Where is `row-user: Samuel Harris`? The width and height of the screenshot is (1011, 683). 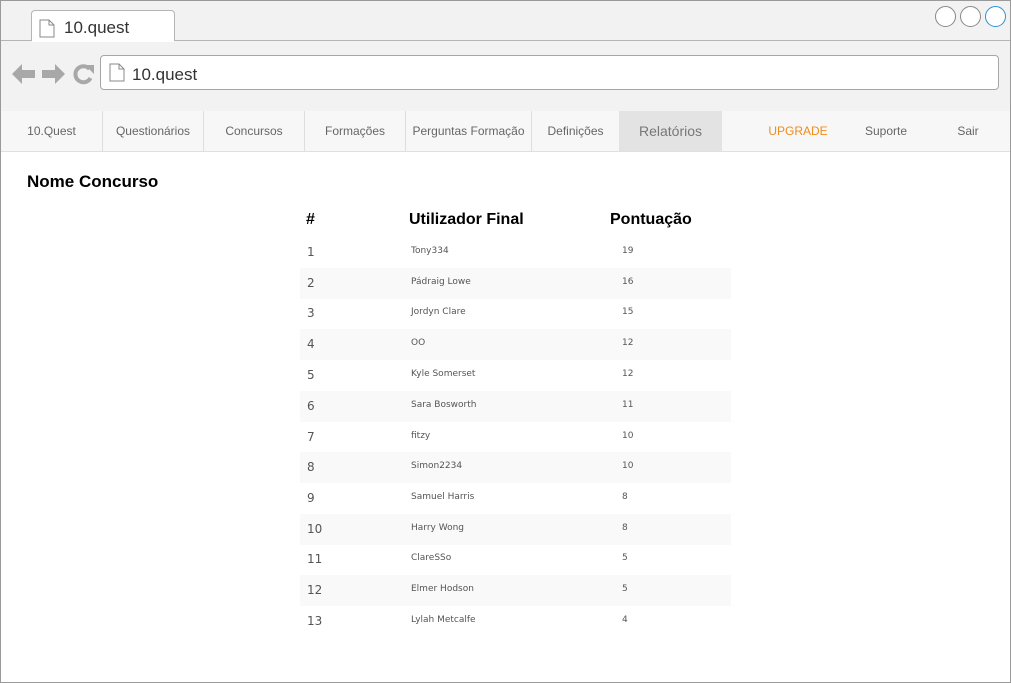 row-user: Samuel Harris is located at coordinates (443, 497).